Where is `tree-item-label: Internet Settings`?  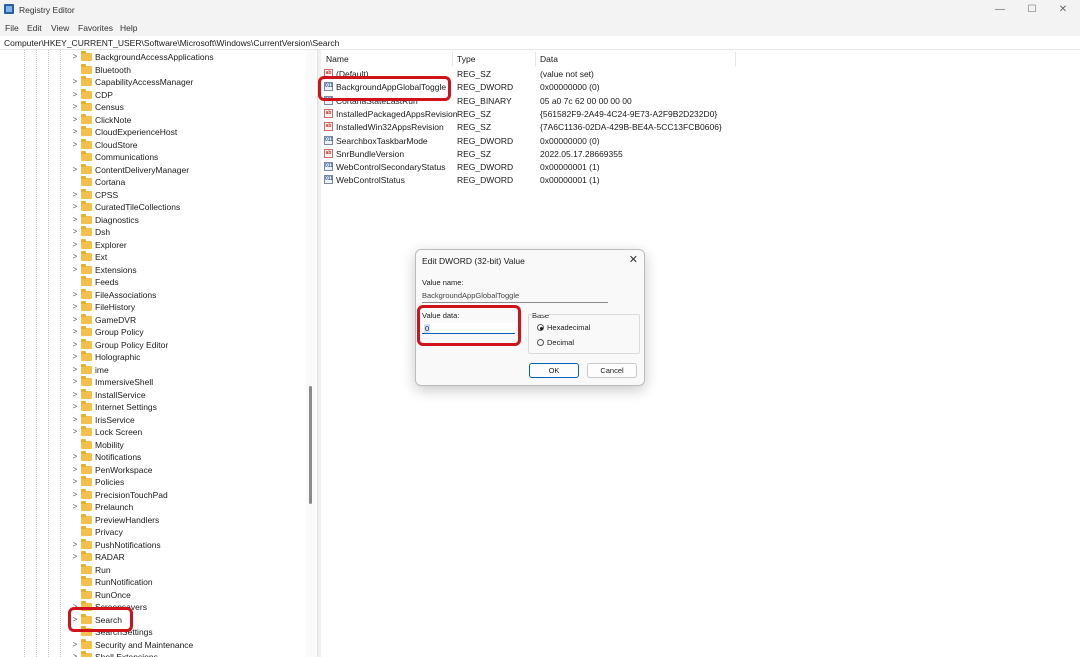 tree-item-label: Internet Settings is located at coordinates (126, 407).